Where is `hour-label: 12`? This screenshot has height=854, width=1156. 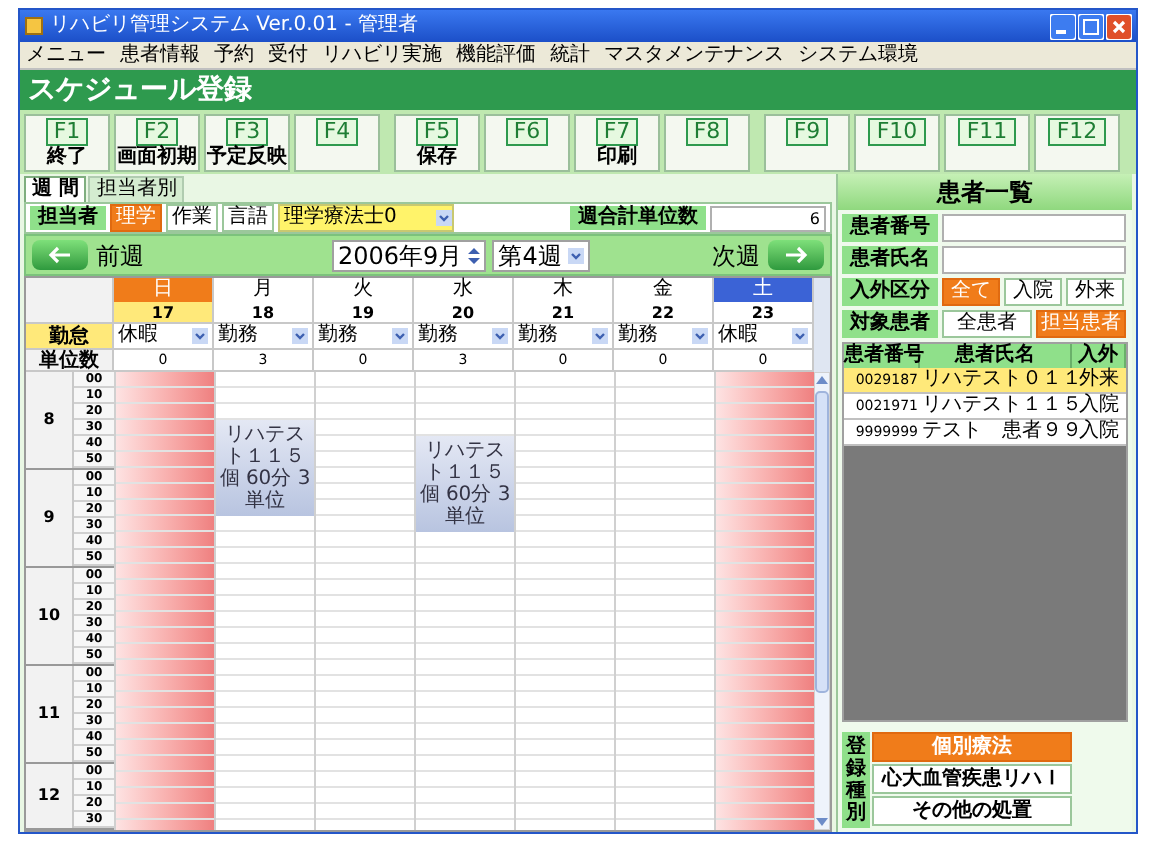
hour-label: 12 is located at coordinates (50, 795).